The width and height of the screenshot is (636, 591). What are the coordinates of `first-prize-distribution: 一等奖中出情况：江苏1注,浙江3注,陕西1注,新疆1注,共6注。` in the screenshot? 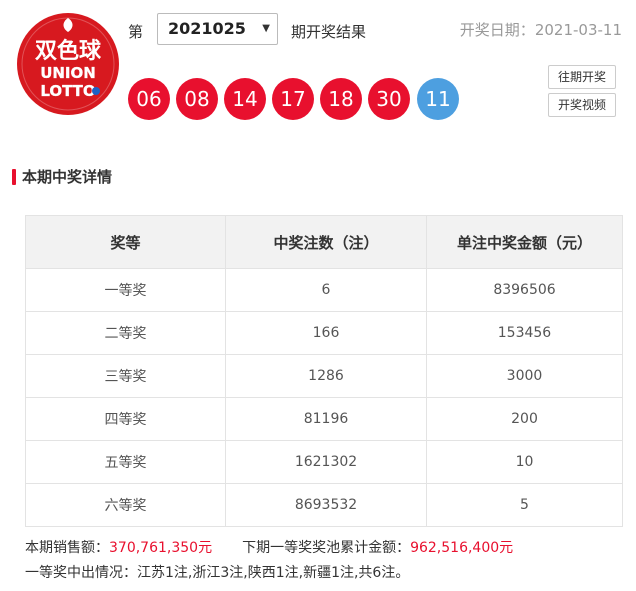 It's located at (217, 573).